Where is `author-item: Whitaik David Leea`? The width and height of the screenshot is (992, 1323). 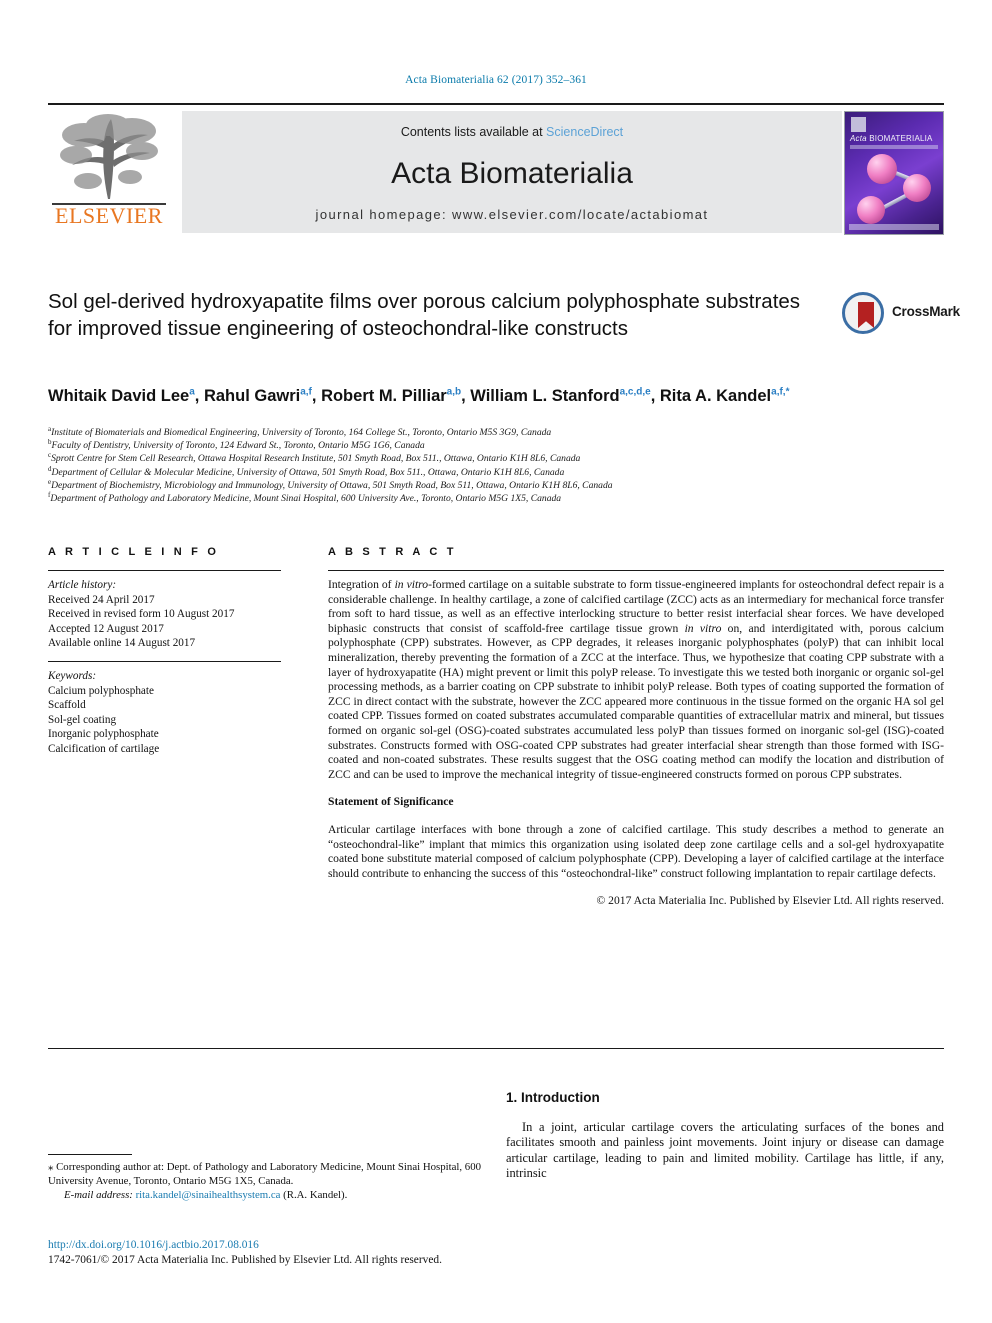 author-item: Whitaik David Leea is located at coordinates (121, 396).